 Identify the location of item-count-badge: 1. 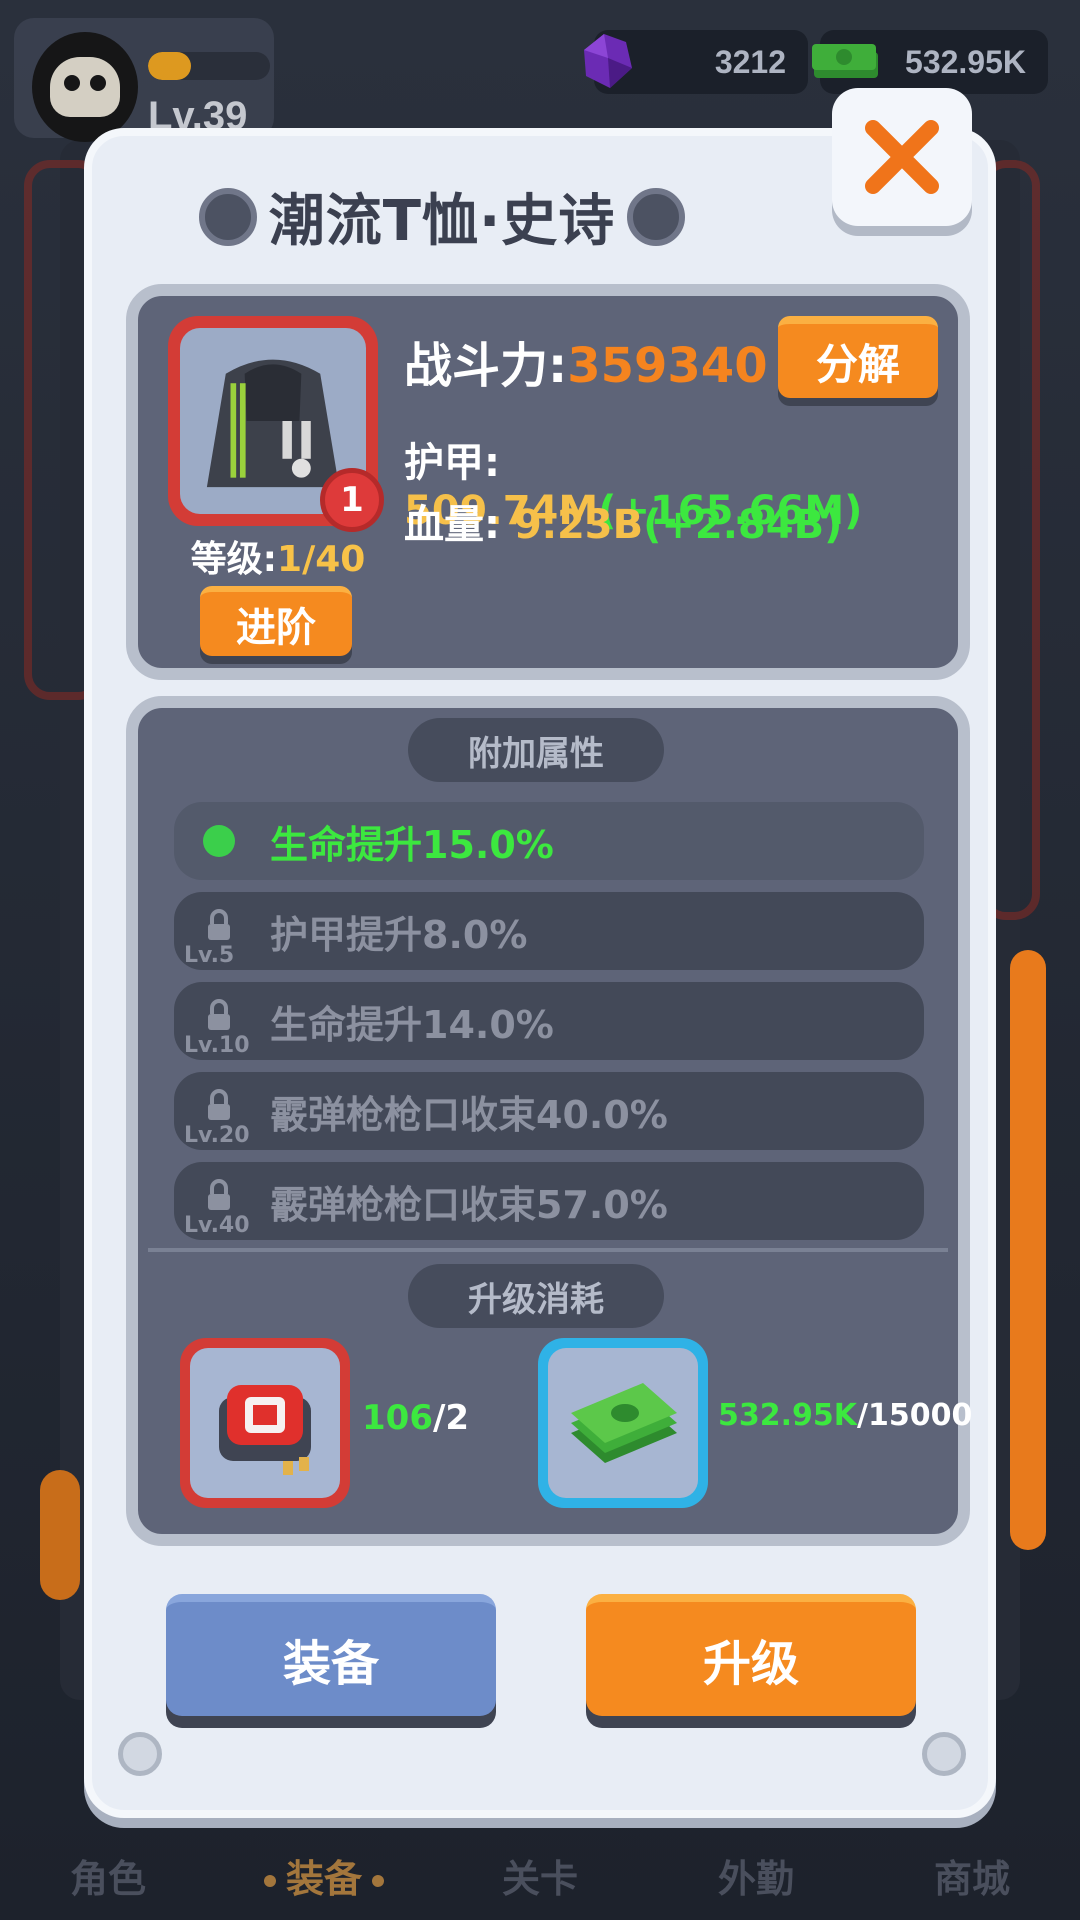
(352, 500).